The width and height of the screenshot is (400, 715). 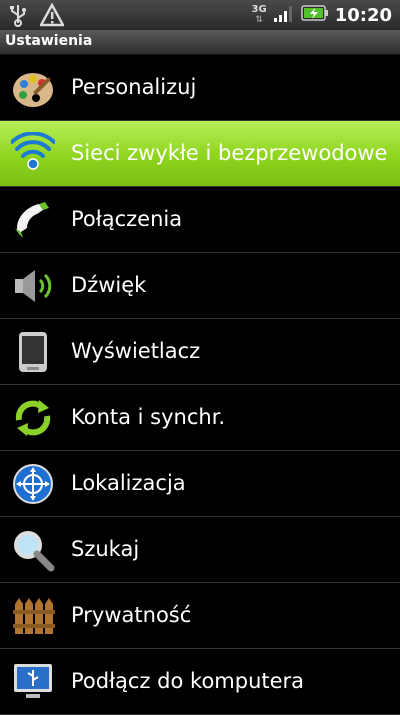 I want to click on menu-item-label: Szukaj, so click(x=105, y=549).